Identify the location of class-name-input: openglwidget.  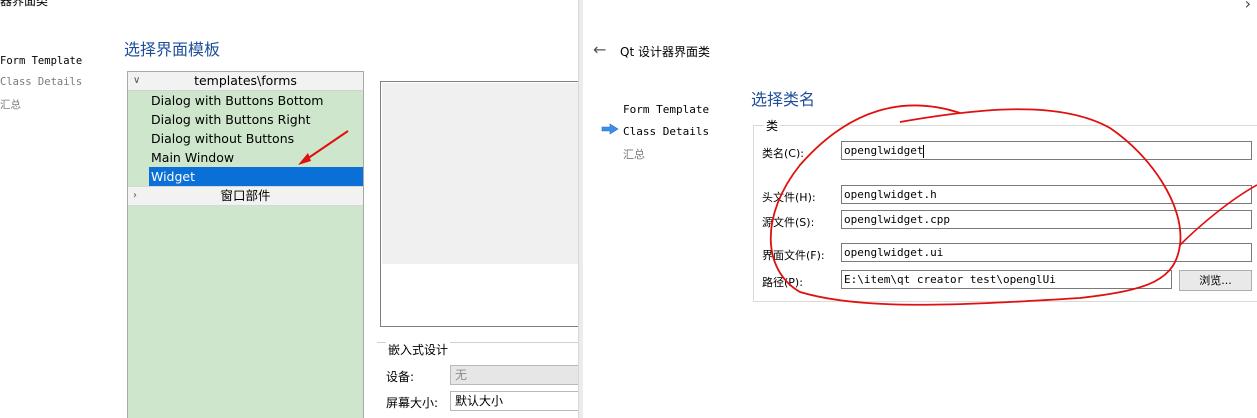
(1046, 150).